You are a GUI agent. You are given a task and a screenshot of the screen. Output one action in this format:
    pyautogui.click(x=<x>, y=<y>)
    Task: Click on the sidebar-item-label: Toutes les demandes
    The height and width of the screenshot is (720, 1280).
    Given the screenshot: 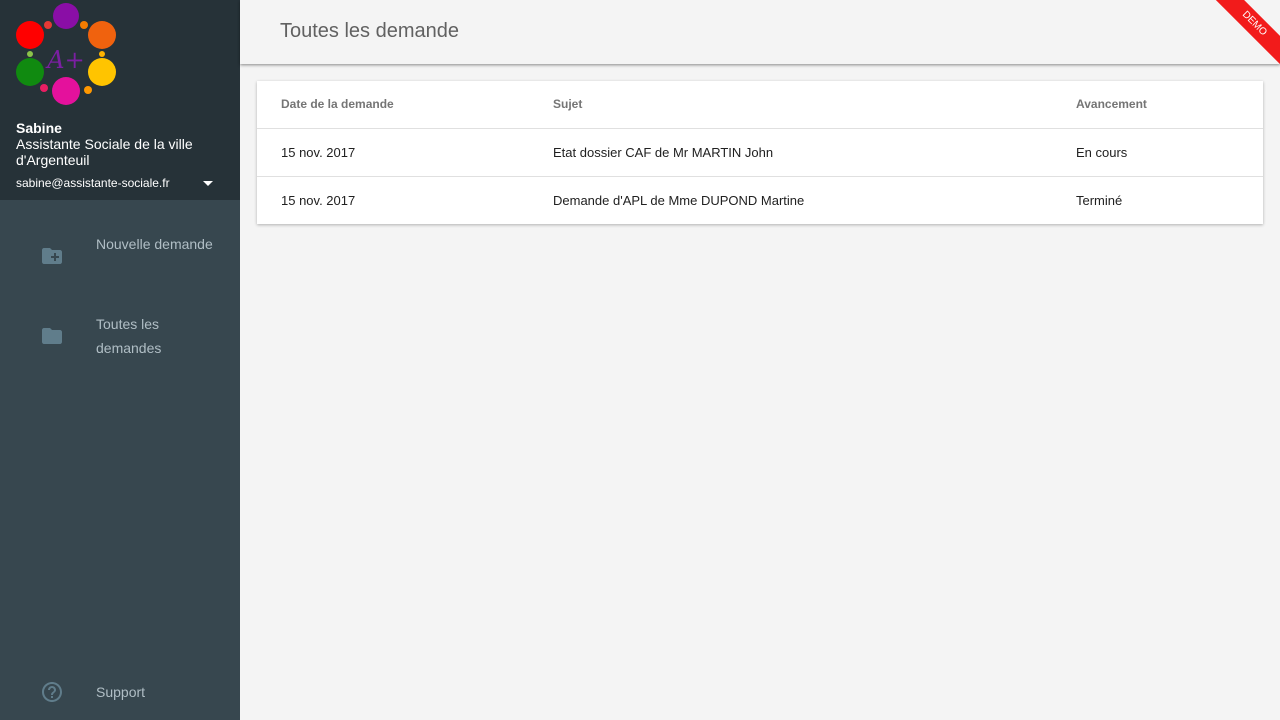 What is the action you would take?
    pyautogui.click(x=129, y=336)
    